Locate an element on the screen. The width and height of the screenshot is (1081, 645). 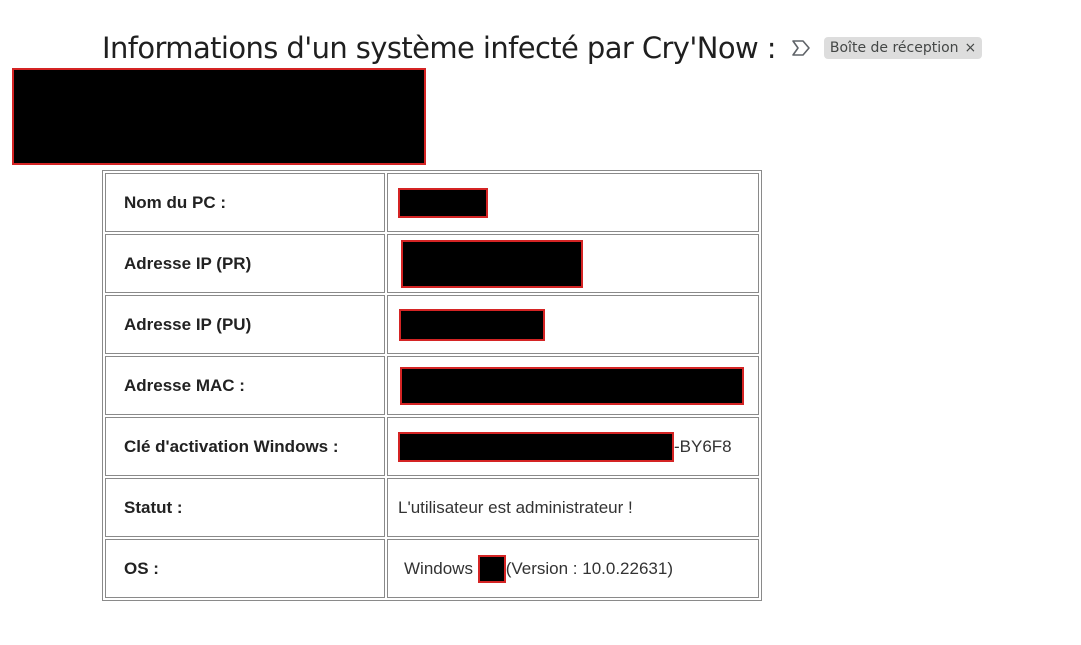
table-row: OS : Windows (Version : 10.0.22631) is located at coordinates (432, 568).